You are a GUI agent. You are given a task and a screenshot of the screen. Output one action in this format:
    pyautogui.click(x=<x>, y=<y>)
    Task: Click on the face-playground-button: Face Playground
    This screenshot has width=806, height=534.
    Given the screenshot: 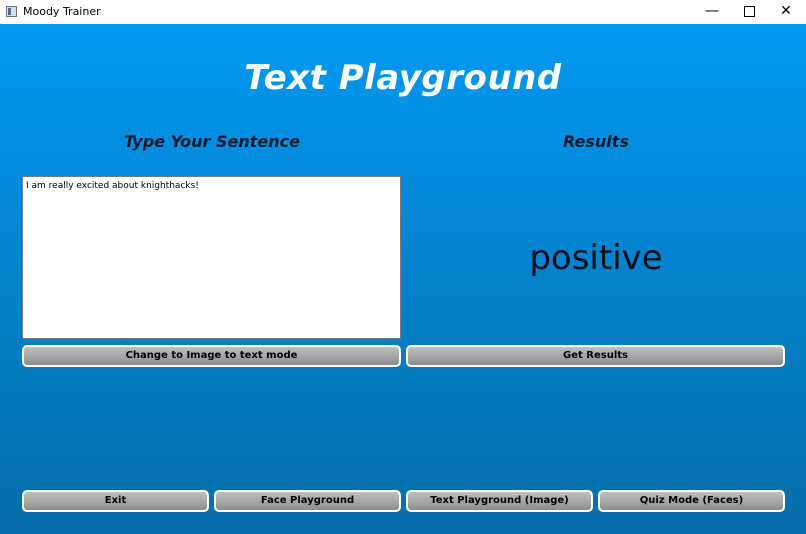 What is the action you would take?
    pyautogui.click(x=307, y=501)
    